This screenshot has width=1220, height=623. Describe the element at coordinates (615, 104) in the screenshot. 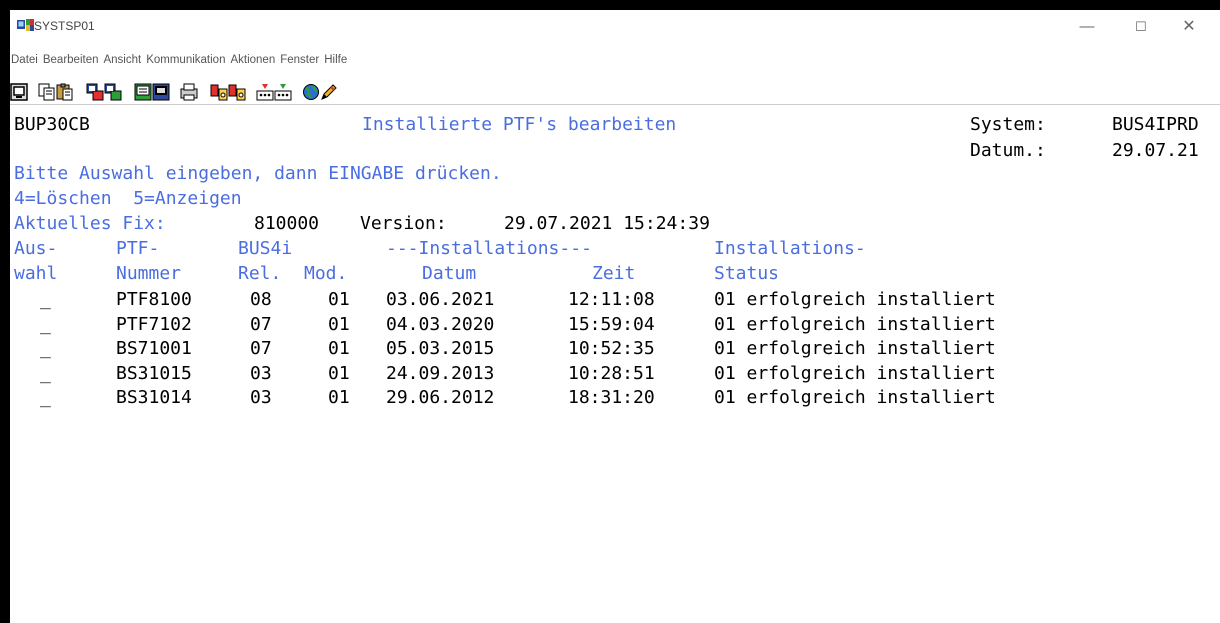

I see `toolbar-divider` at that location.